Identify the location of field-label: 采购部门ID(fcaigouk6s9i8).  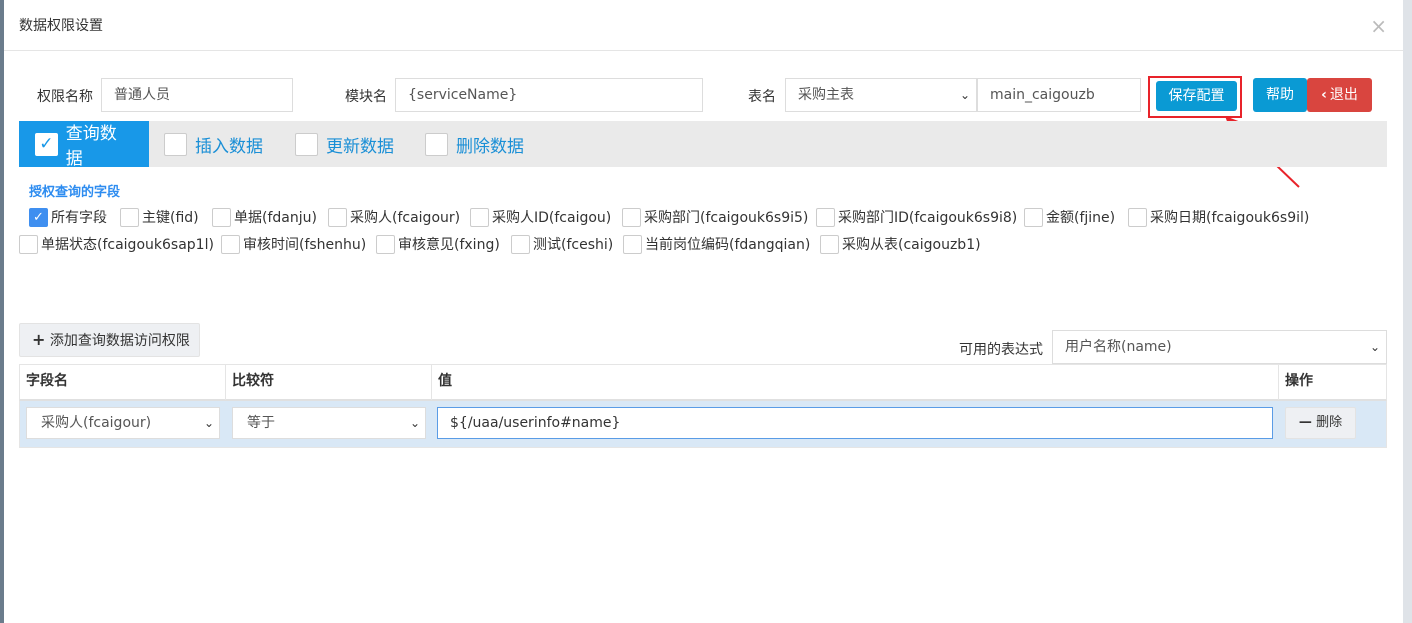
(928, 218).